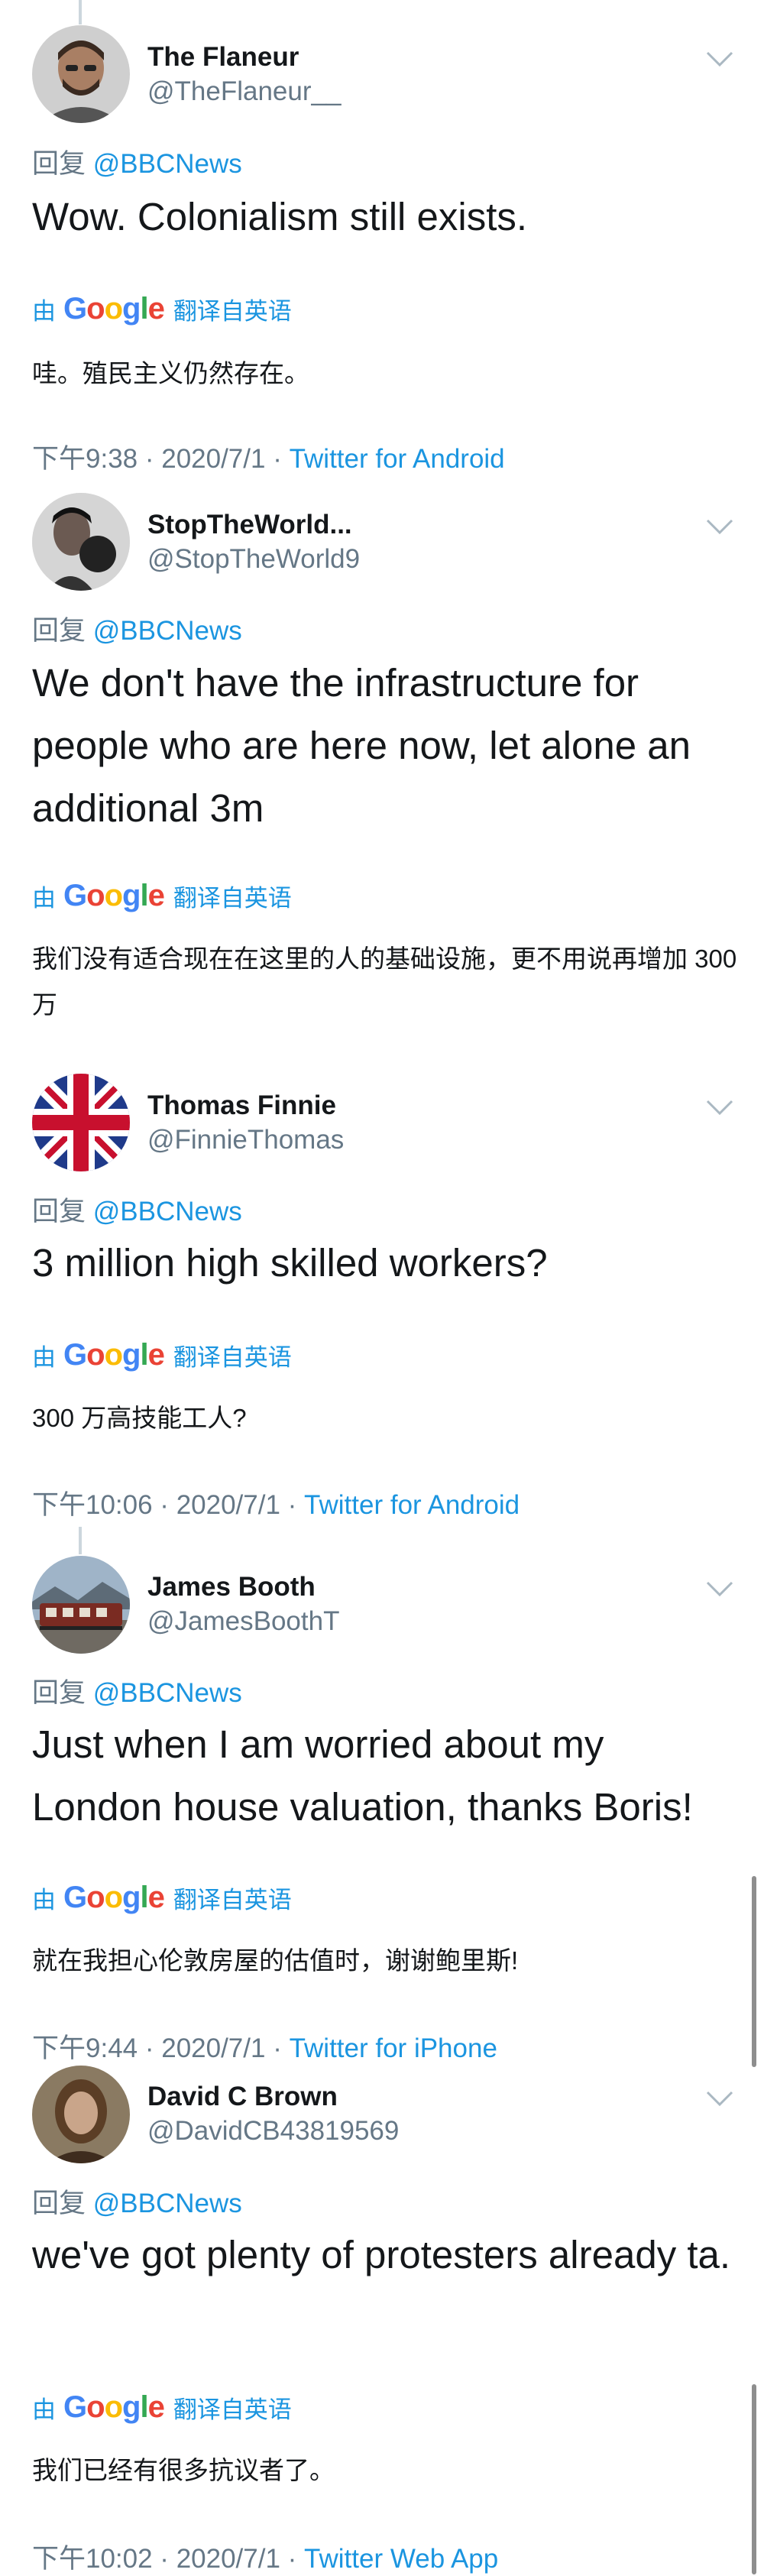  What do you see at coordinates (183, 2470) in the screenshot?
I see `translated-text: 我们已经有很多抗议者了。` at bounding box center [183, 2470].